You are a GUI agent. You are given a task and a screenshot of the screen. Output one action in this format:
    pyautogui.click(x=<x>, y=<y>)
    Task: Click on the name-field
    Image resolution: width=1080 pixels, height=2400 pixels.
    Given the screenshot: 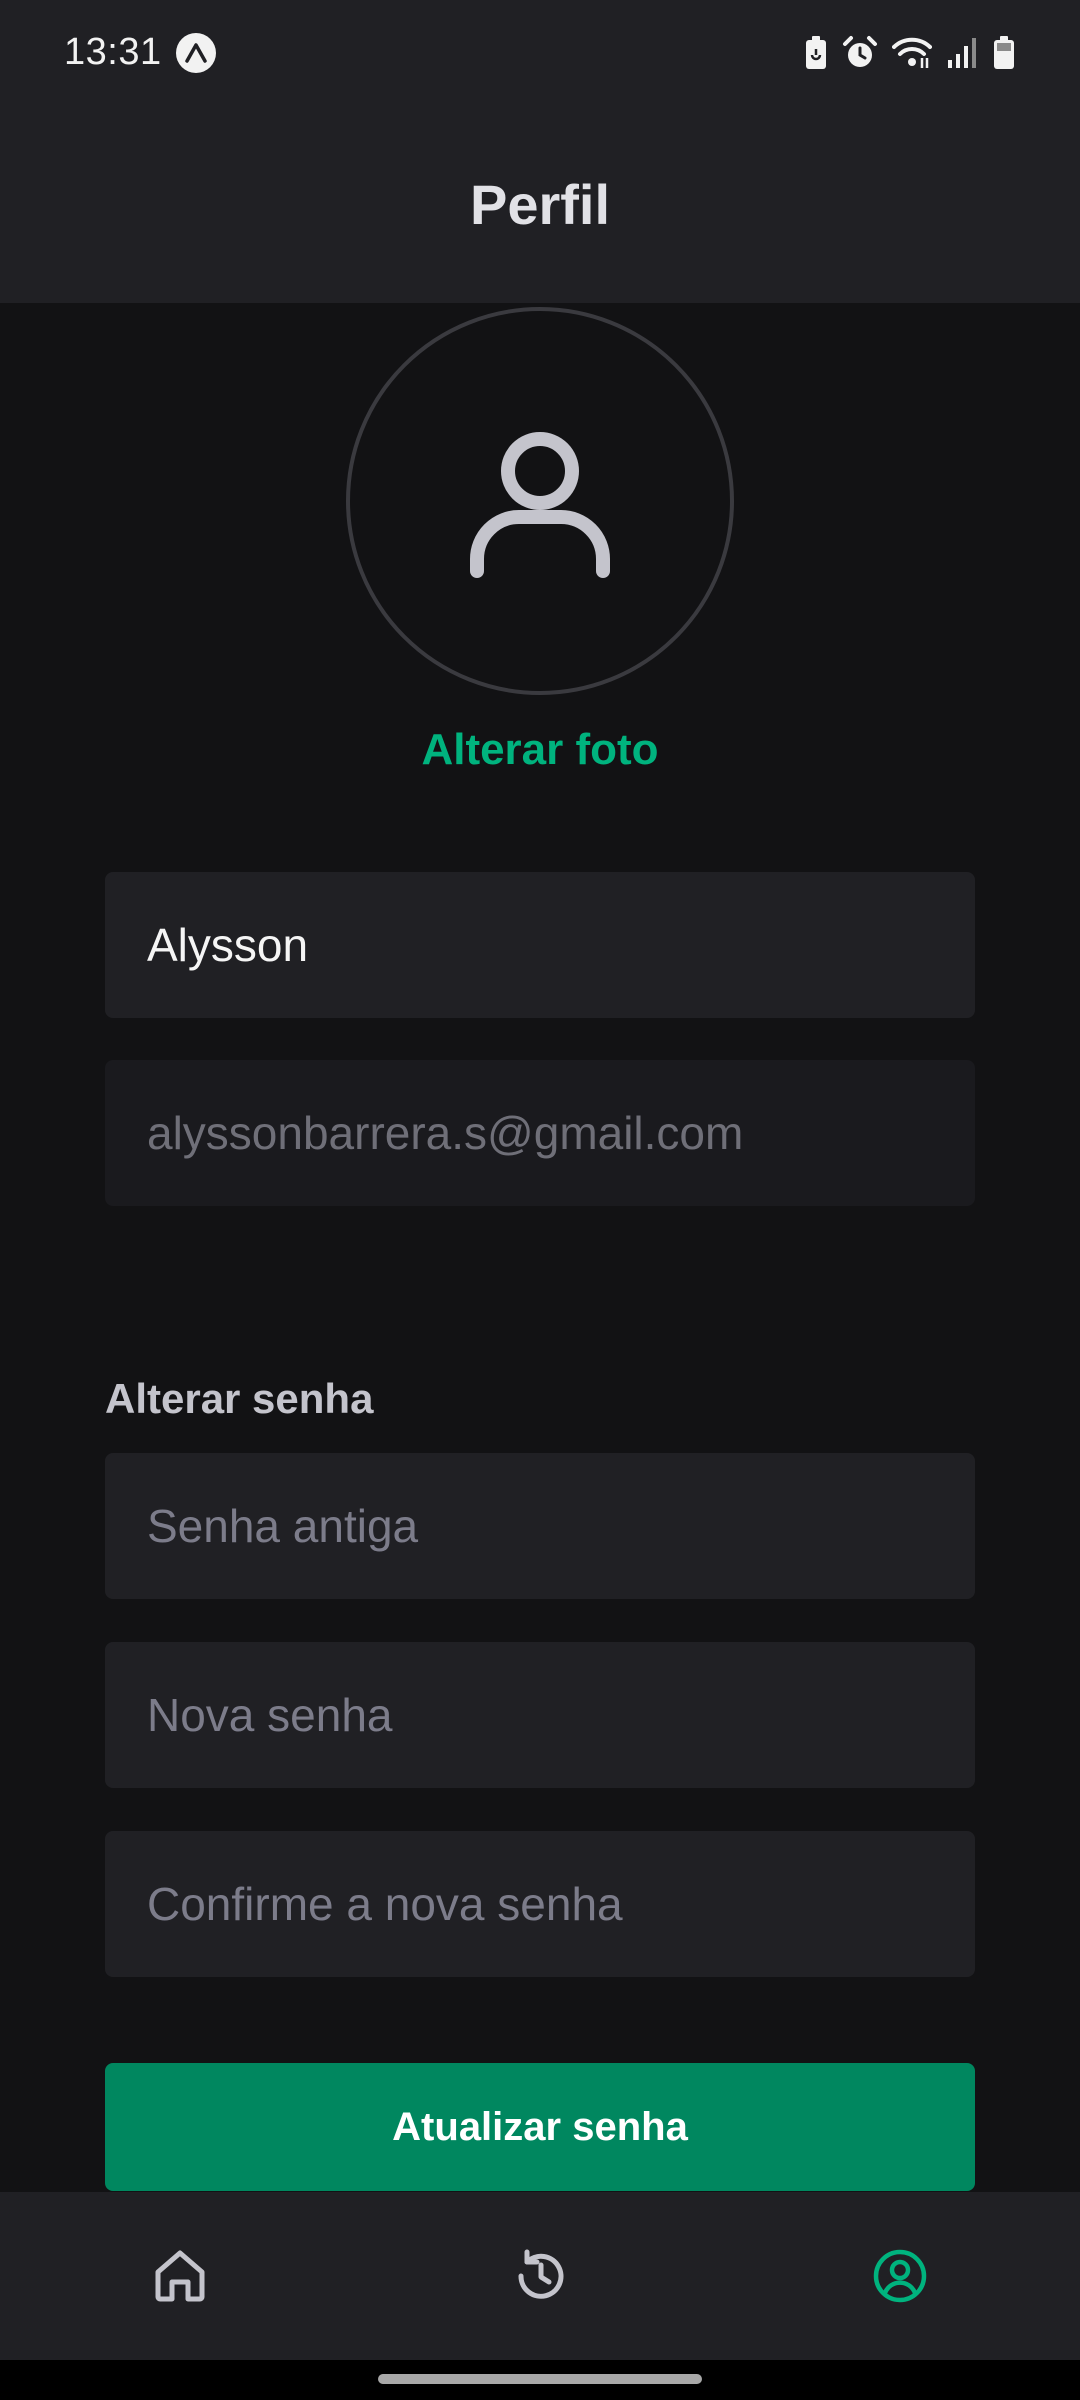 What is the action you would take?
    pyautogui.click(x=540, y=945)
    